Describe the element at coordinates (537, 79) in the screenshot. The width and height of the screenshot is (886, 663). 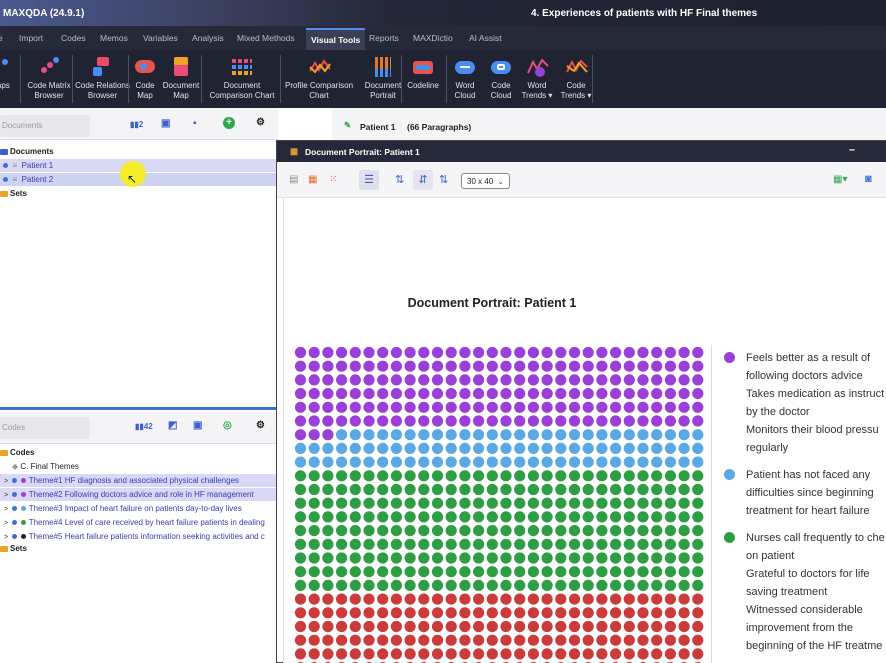
I see `ribbon-word-trends-button: Word Trends ▾` at that location.